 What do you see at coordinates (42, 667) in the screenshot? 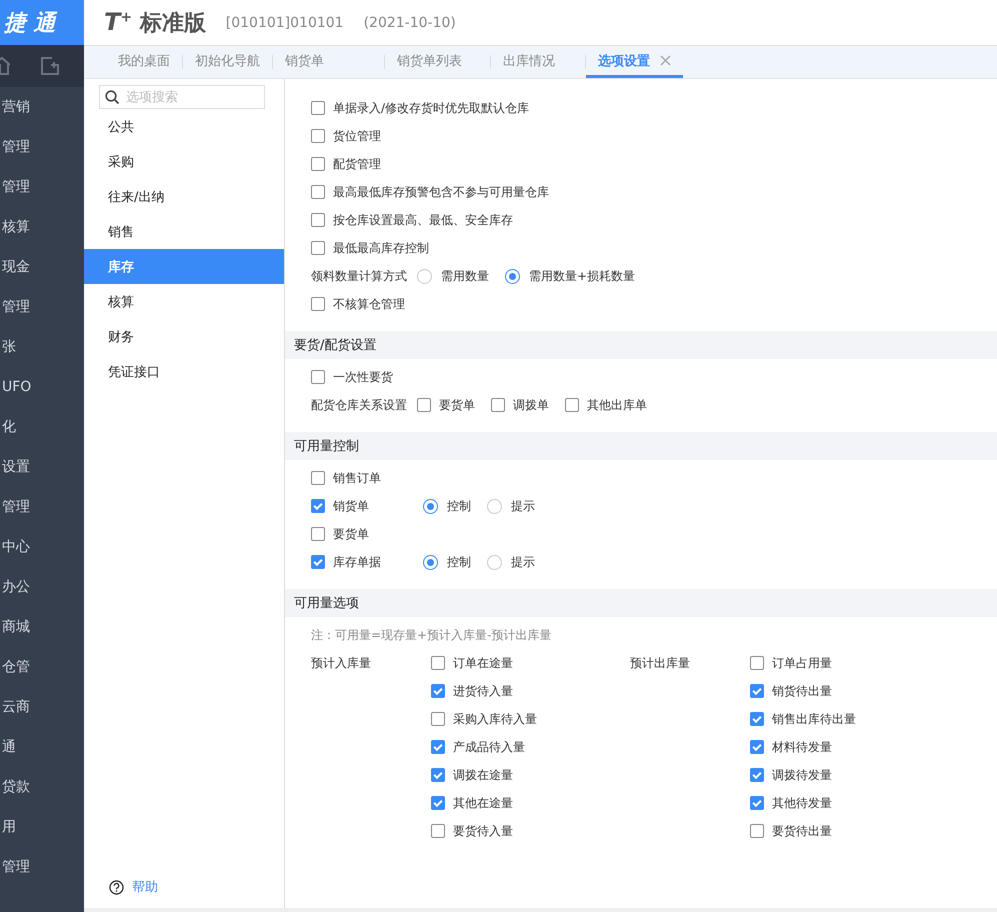
I see `nav-item: 仓管` at bounding box center [42, 667].